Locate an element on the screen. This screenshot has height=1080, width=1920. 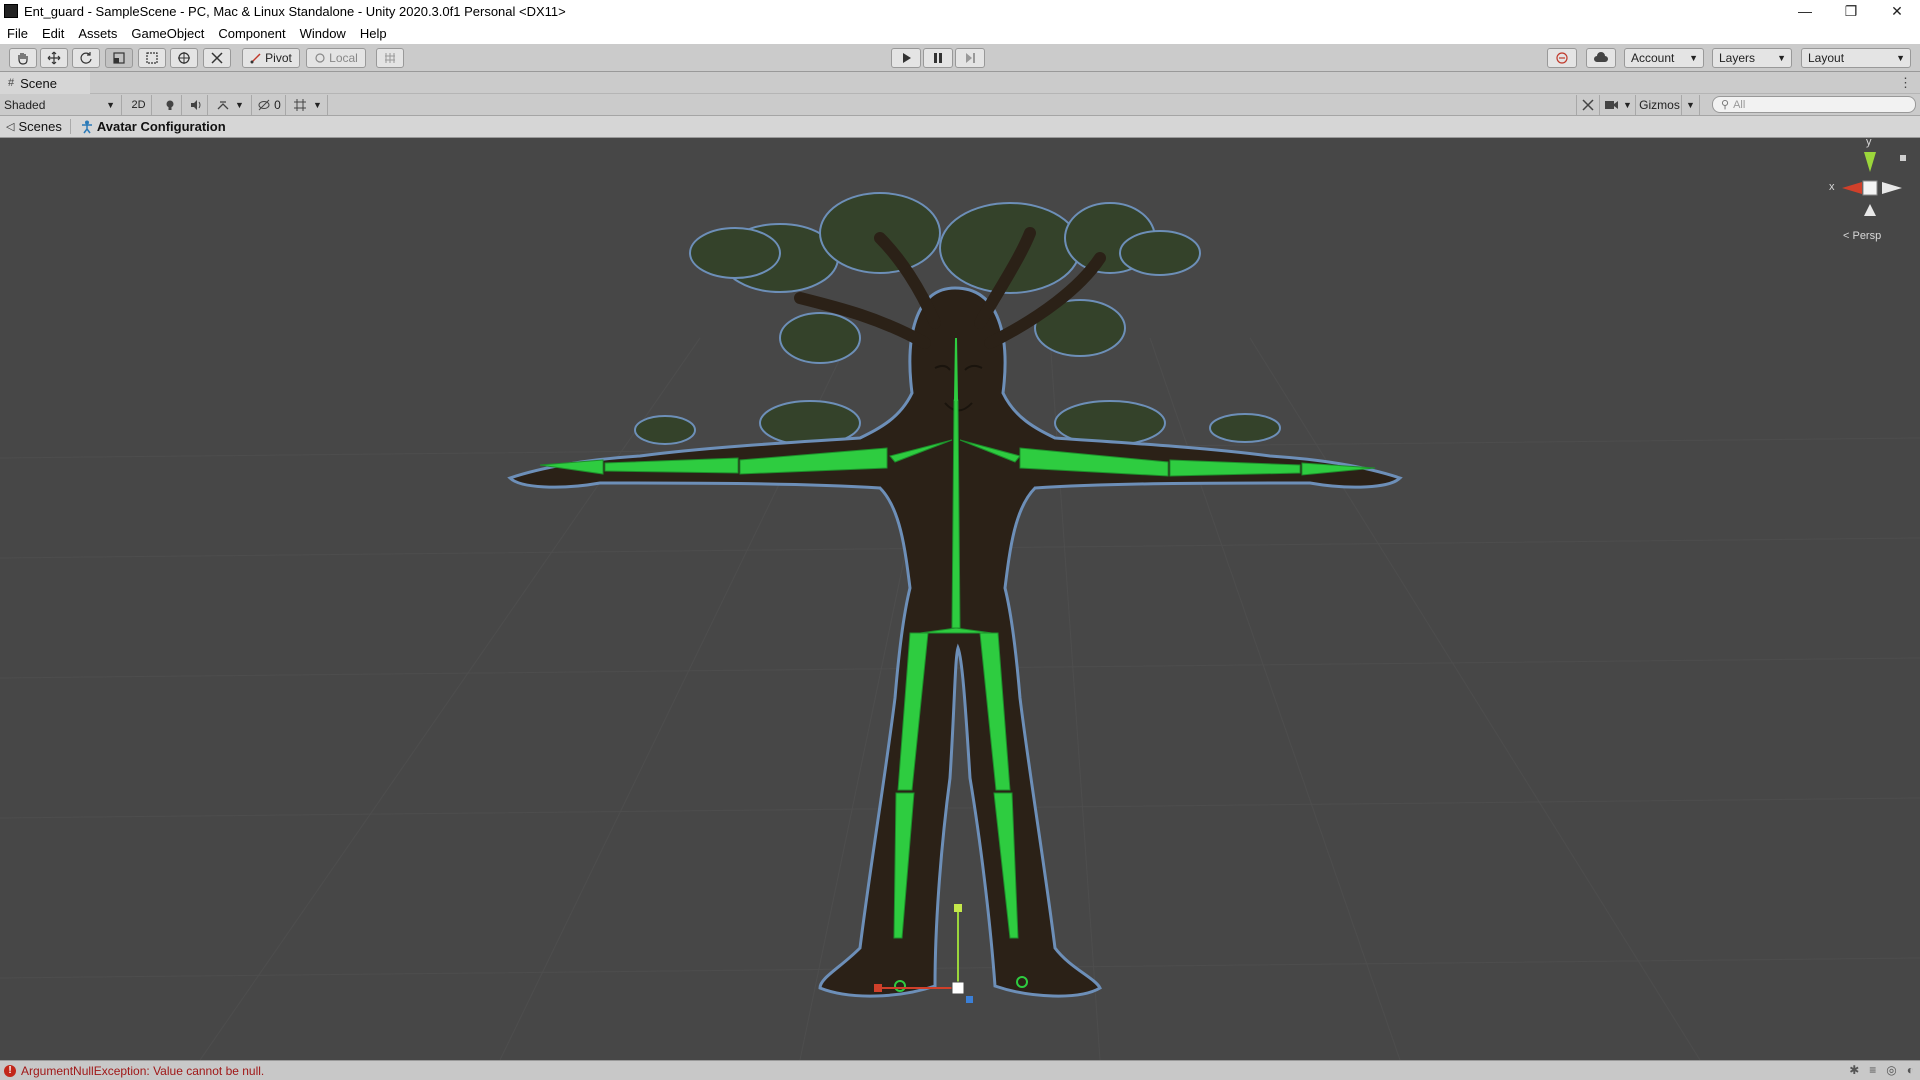
menu-edit: Edit is located at coordinates (53, 33).